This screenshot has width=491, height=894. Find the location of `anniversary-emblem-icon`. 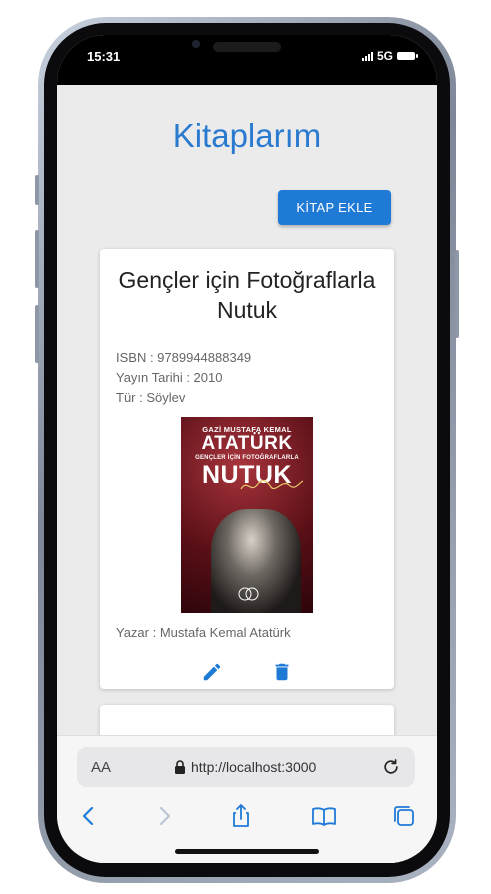

anniversary-emblem-icon is located at coordinates (248, 594).